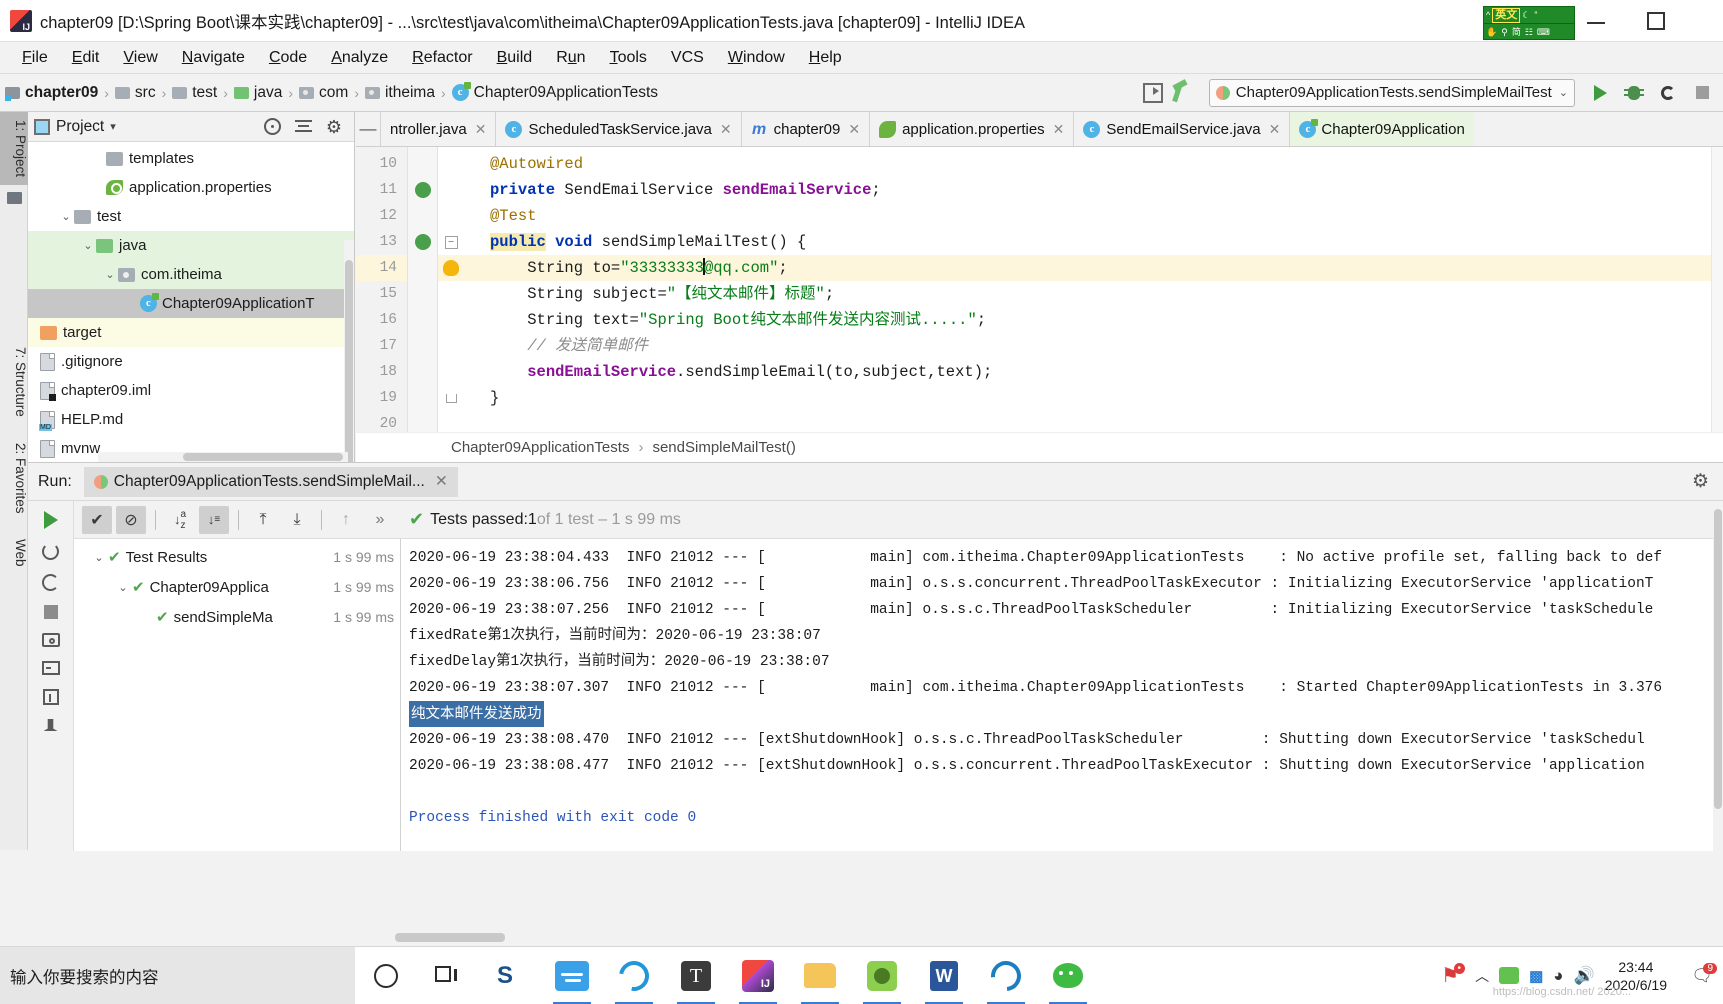 Image resolution: width=1723 pixels, height=1004 pixels. I want to click on export-icon, so click(50, 697).